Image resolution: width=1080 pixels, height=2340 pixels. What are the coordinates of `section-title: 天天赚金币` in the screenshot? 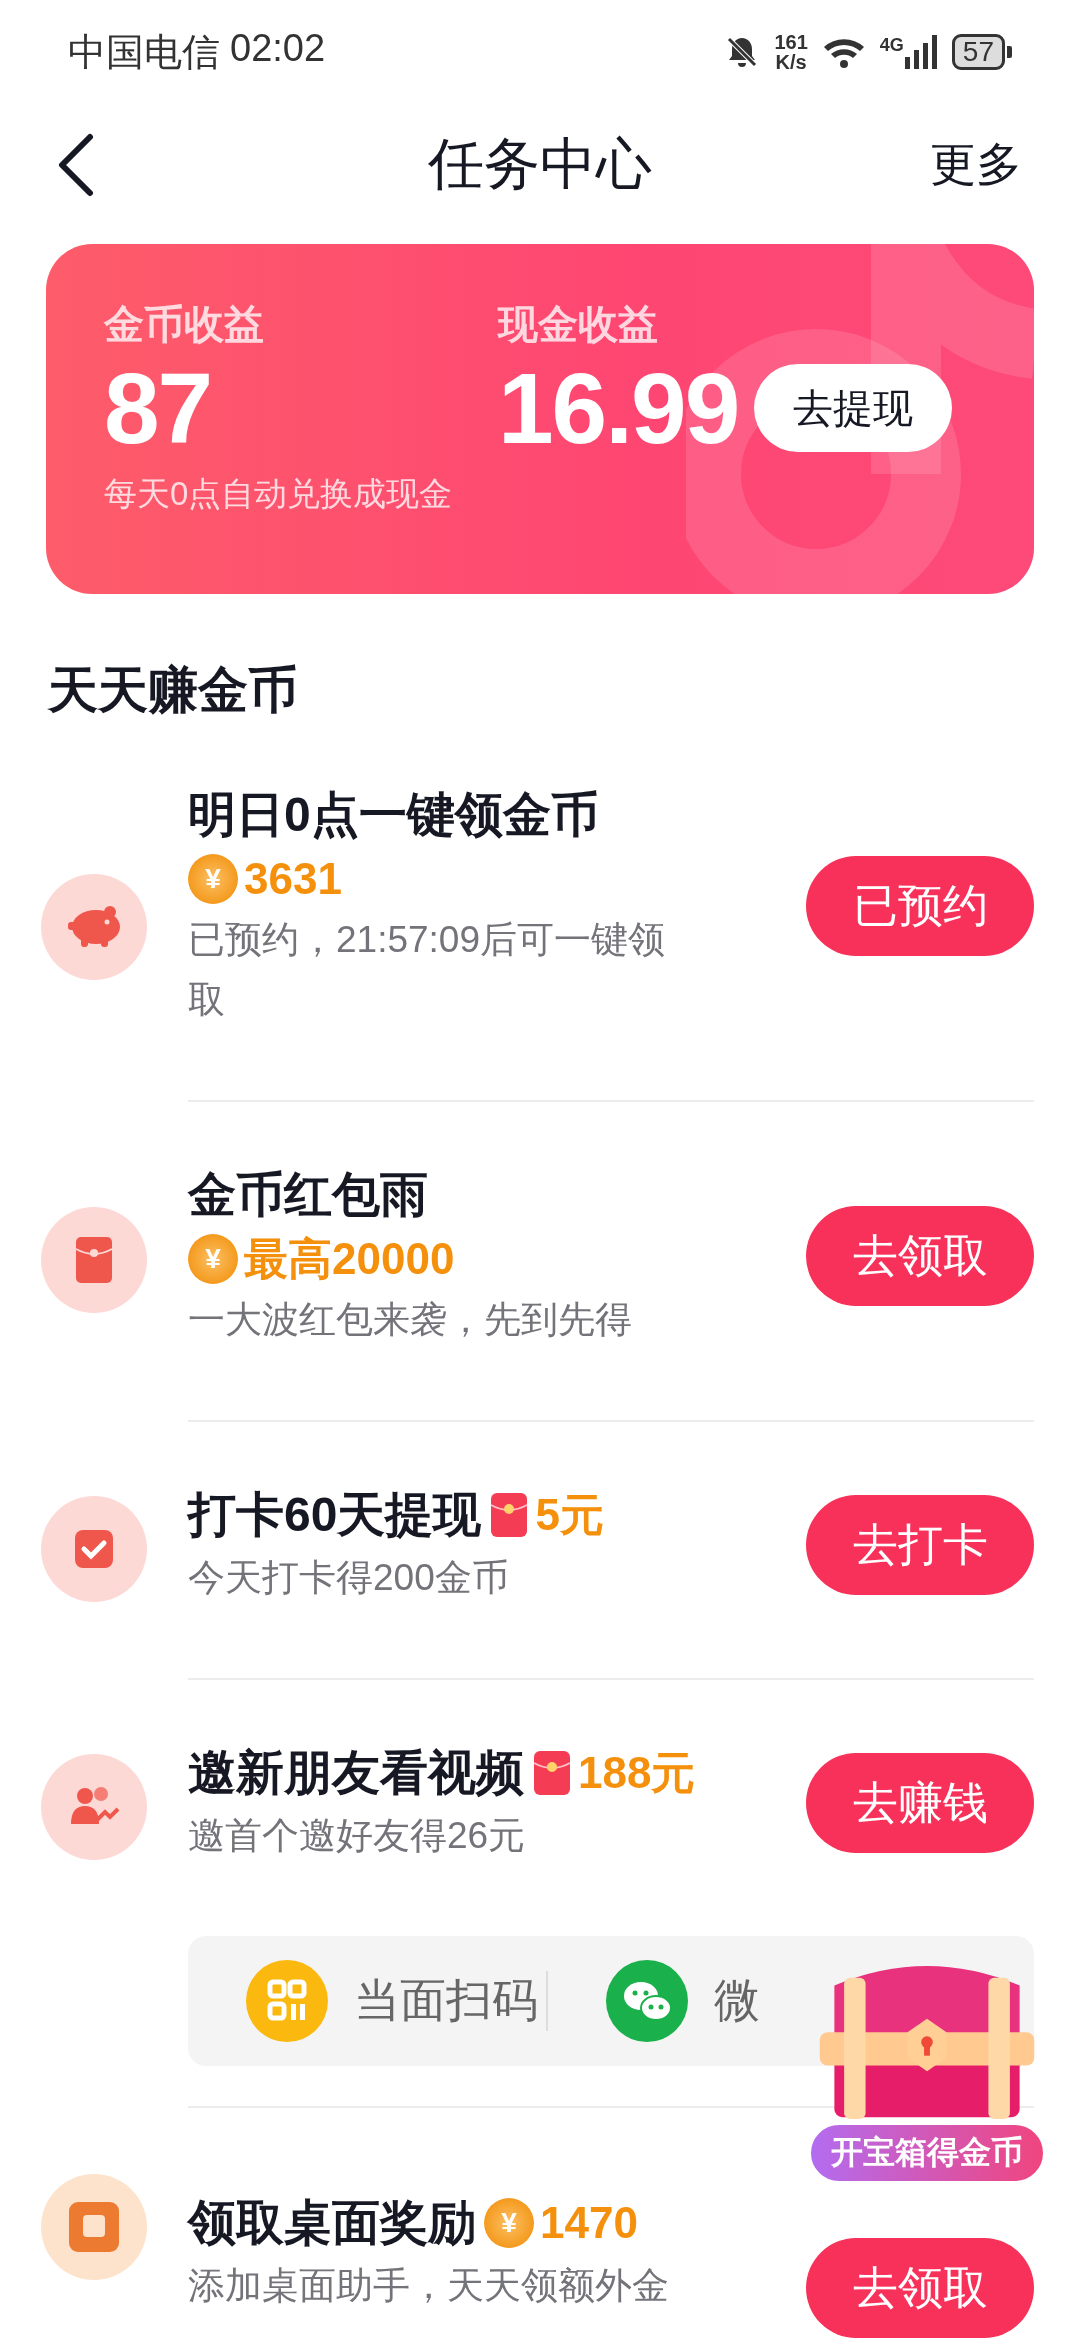 It's located at (173, 690).